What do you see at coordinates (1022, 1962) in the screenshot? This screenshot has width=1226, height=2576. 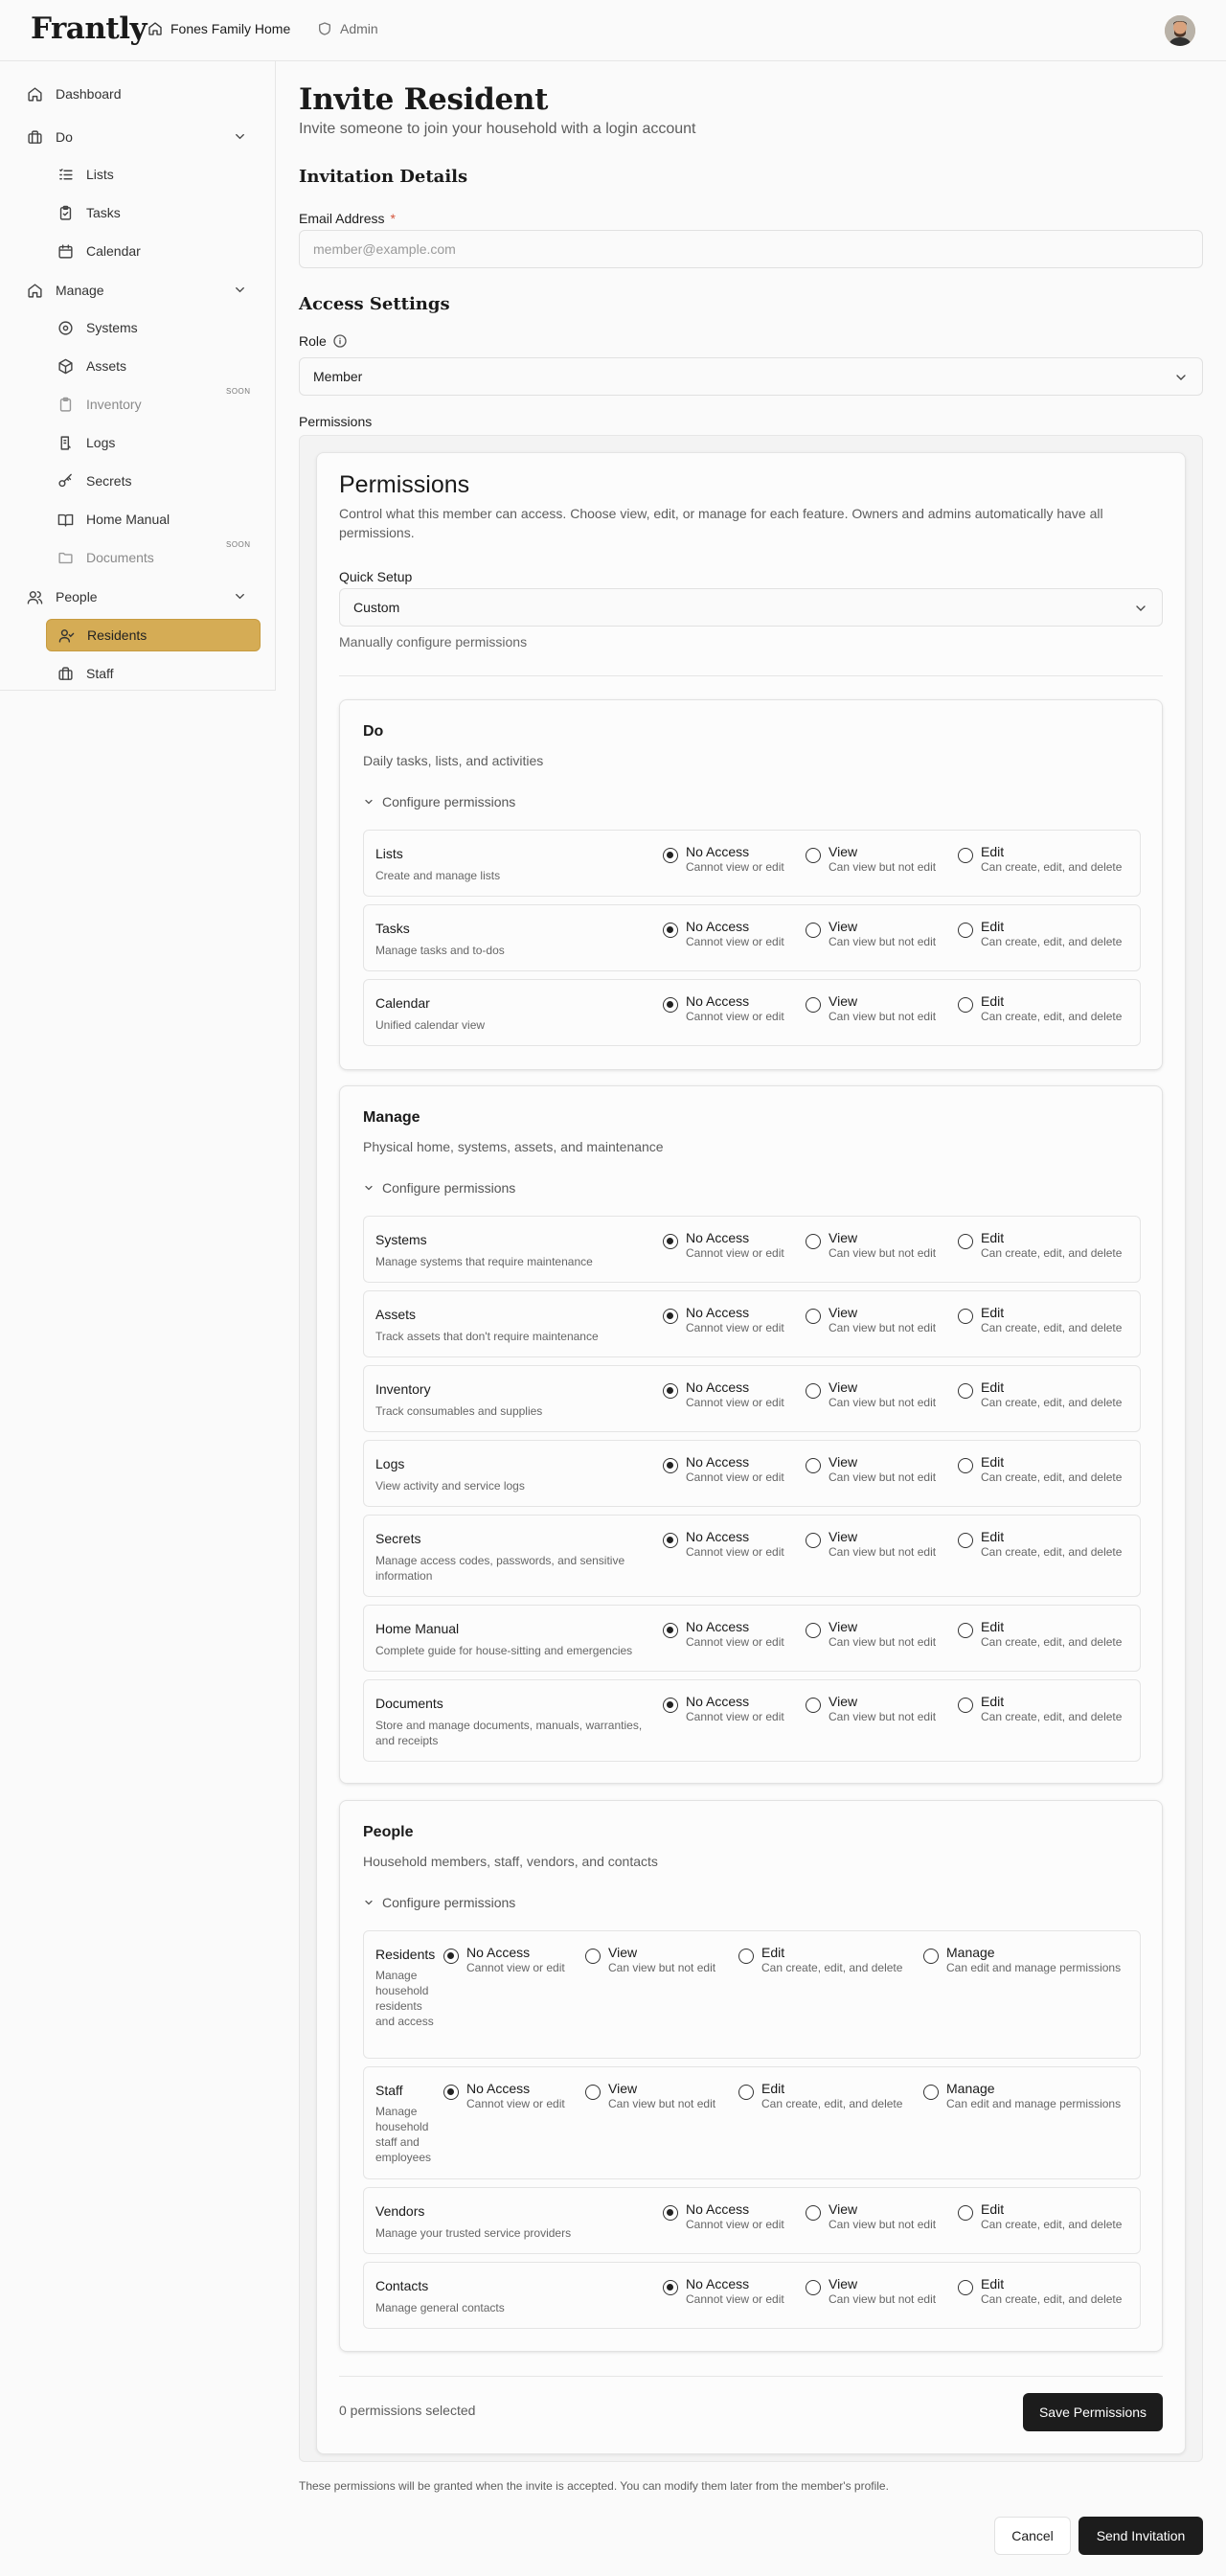 I see `permission-option-manage: Manage Can edit and manage permissions` at bounding box center [1022, 1962].